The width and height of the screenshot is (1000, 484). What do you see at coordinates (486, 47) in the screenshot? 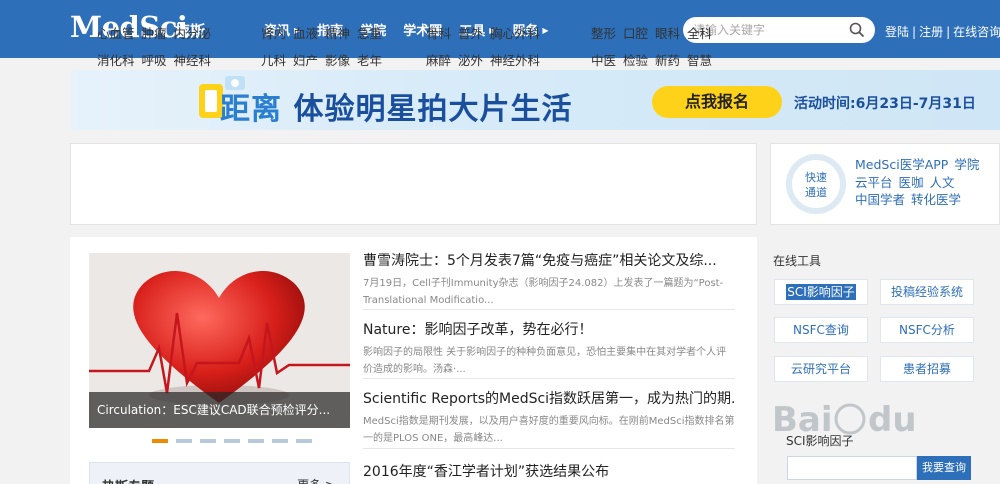
I see `category-group: 骨科 普外 胸心外科 麻醉 泌外 神经外科` at bounding box center [486, 47].